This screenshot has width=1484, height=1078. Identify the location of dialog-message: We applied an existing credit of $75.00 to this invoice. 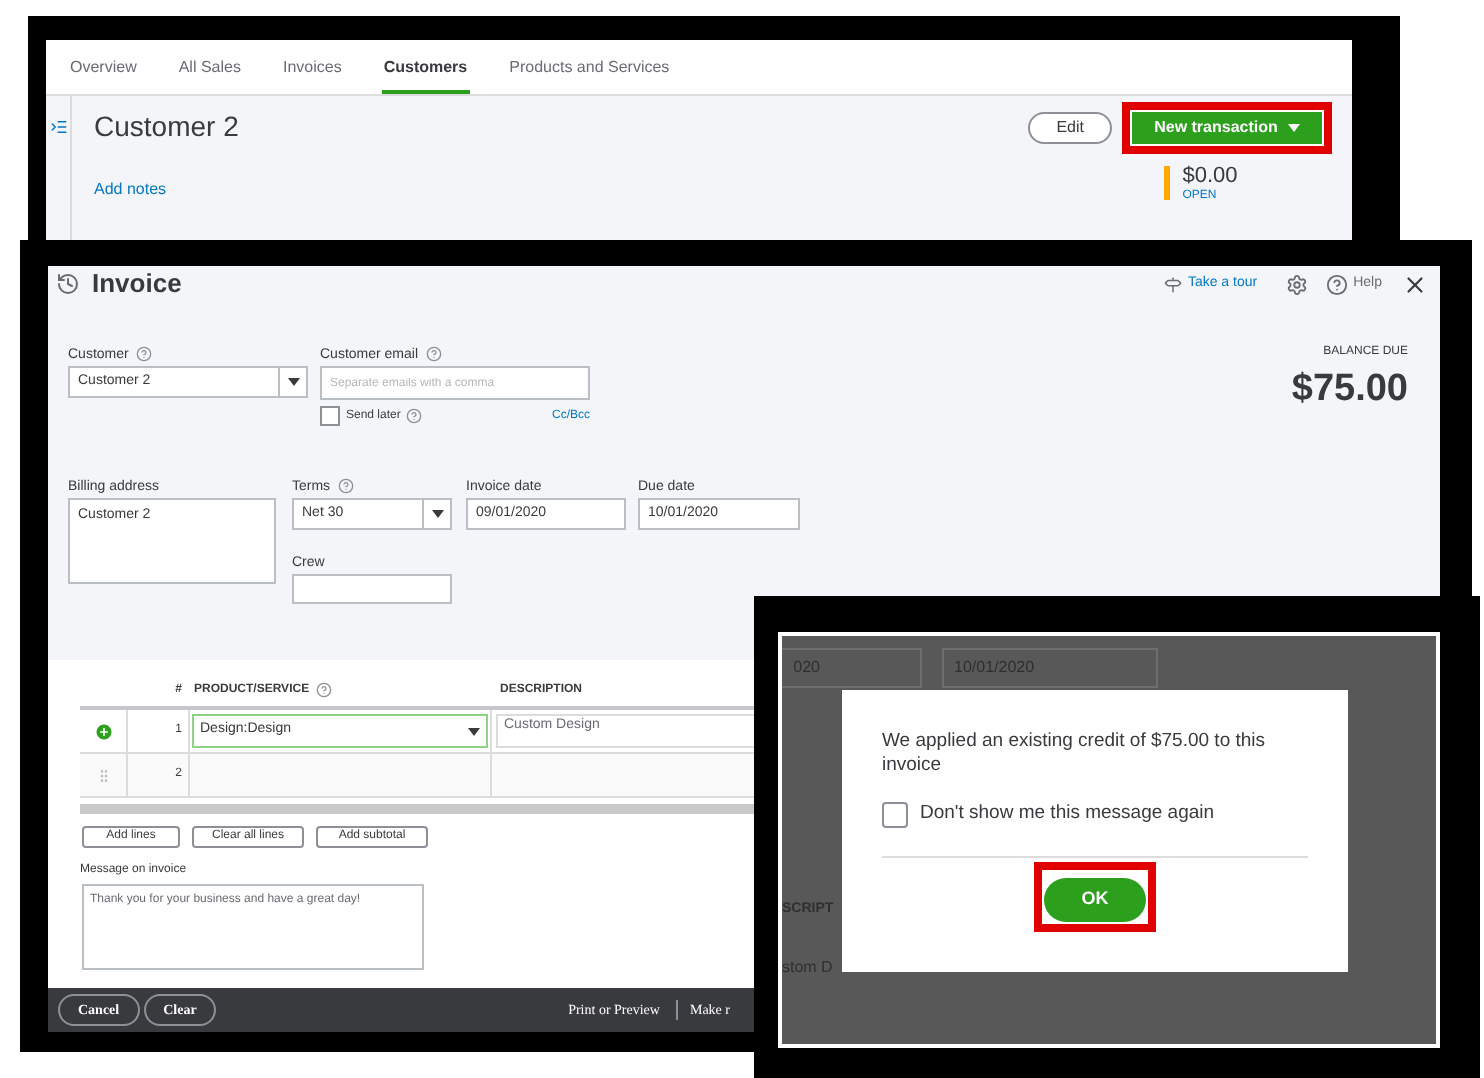
(1075, 754).